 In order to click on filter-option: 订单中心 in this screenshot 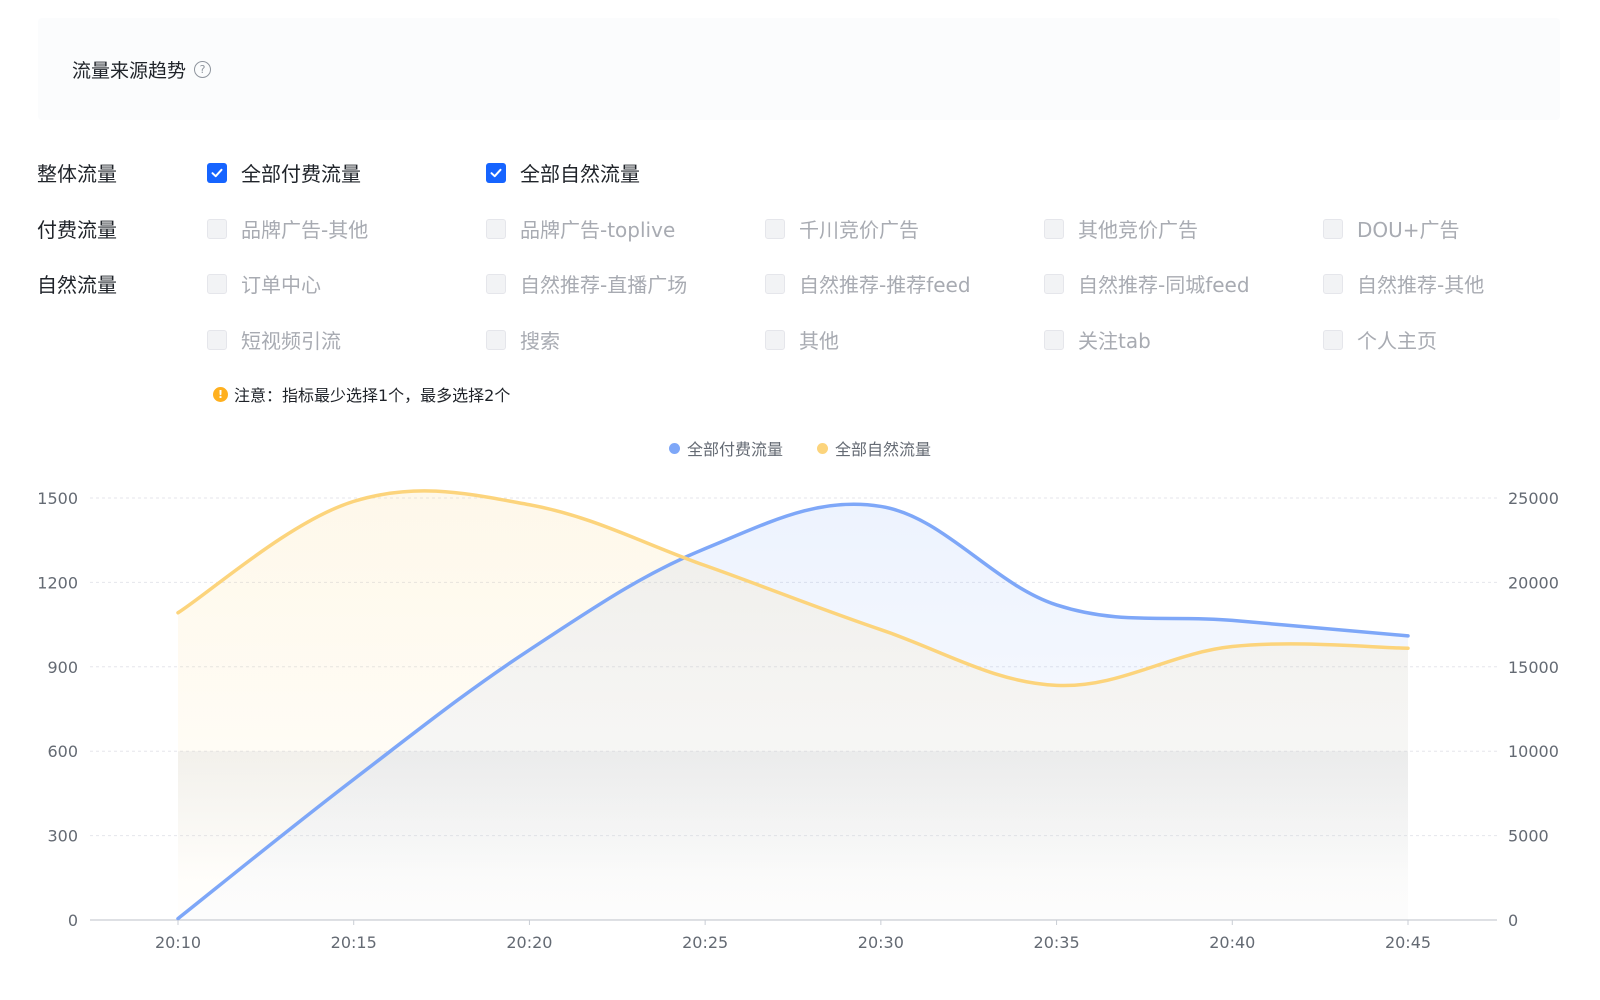, I will do `click(264, 283)`.